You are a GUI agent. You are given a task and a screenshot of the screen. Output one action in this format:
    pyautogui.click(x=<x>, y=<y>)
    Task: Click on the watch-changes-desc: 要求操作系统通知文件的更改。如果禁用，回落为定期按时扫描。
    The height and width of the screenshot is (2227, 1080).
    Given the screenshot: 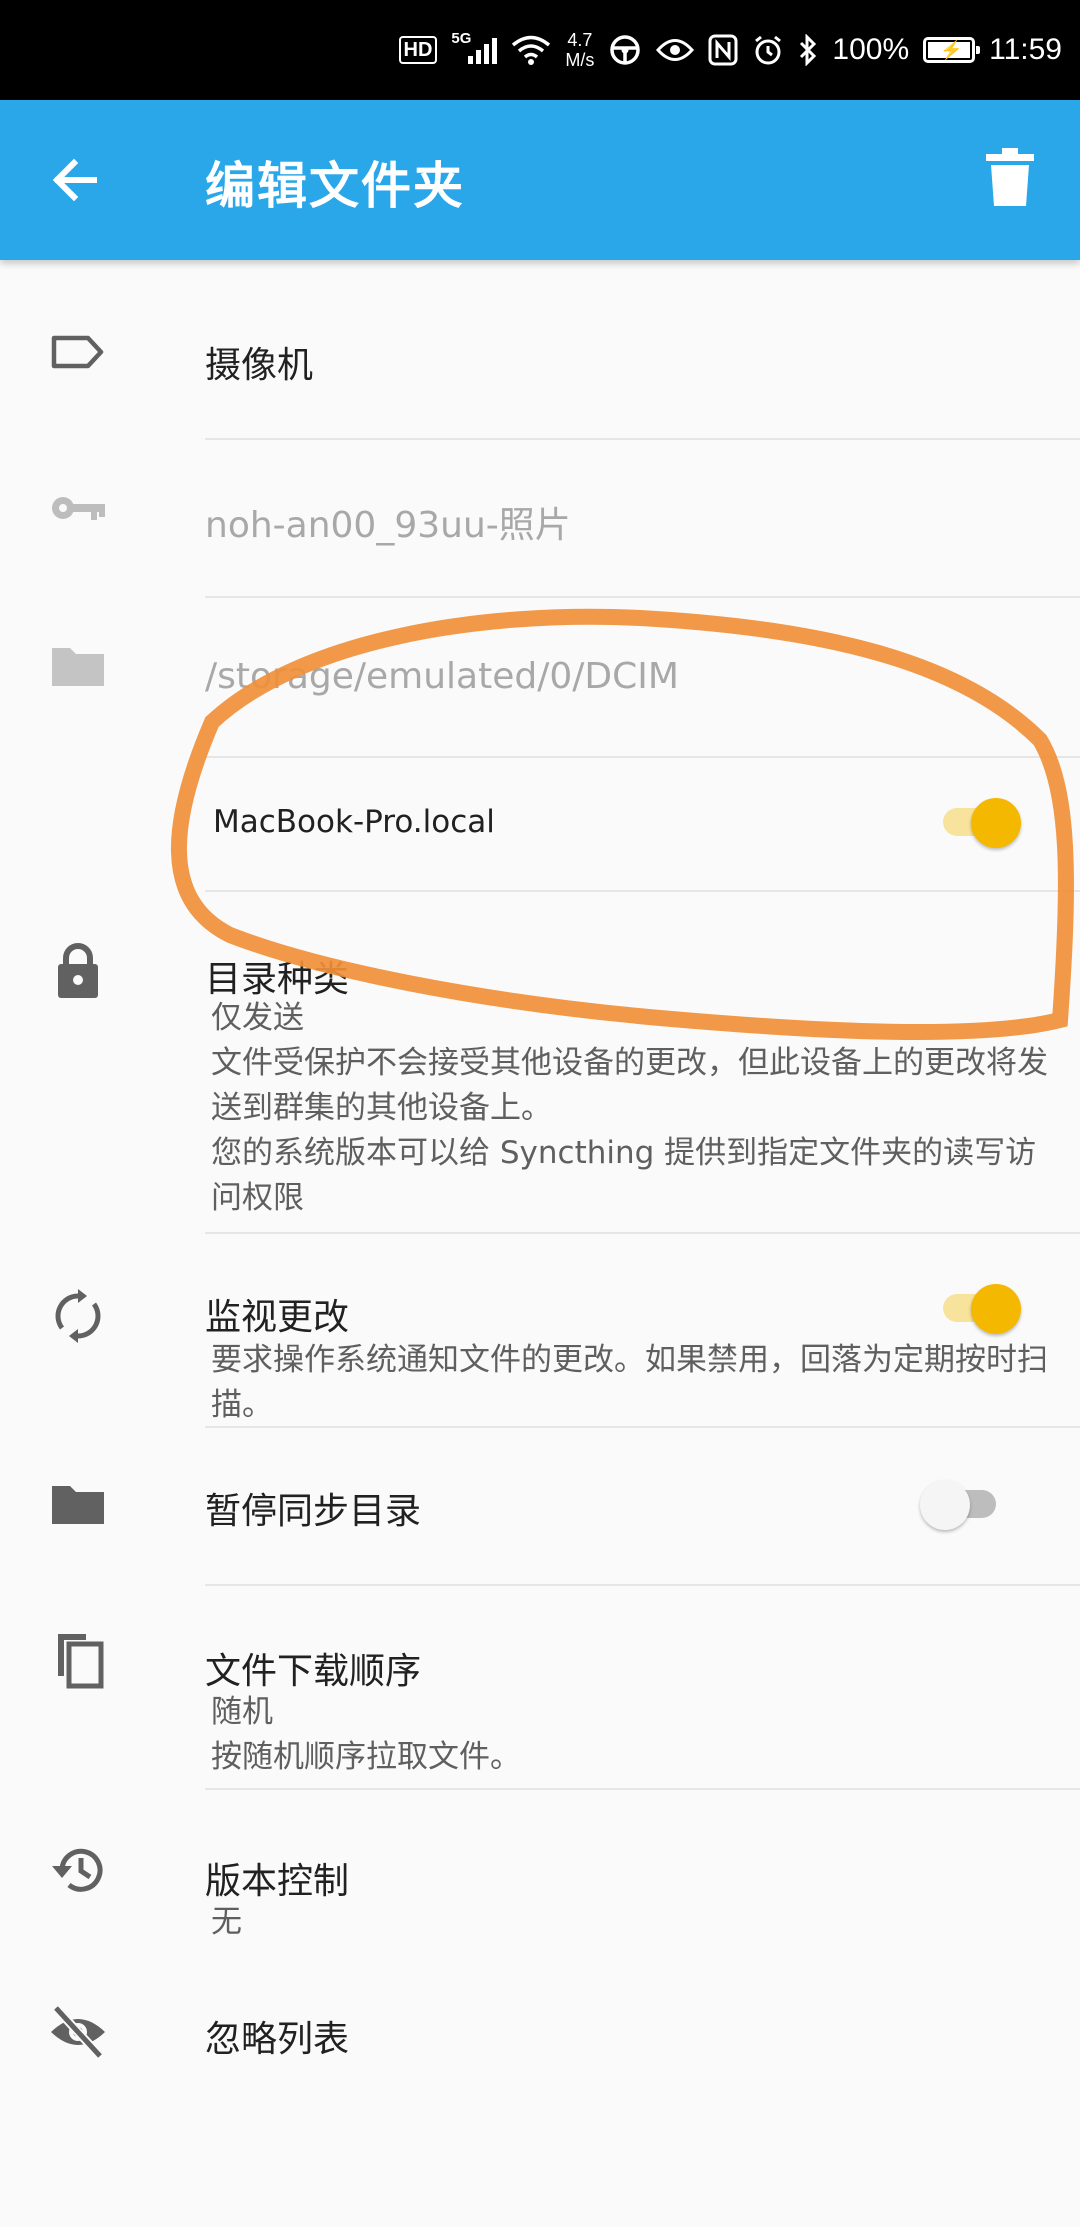 What is the action you would take?
    pyautogui.click(x=629, y=1382)
    